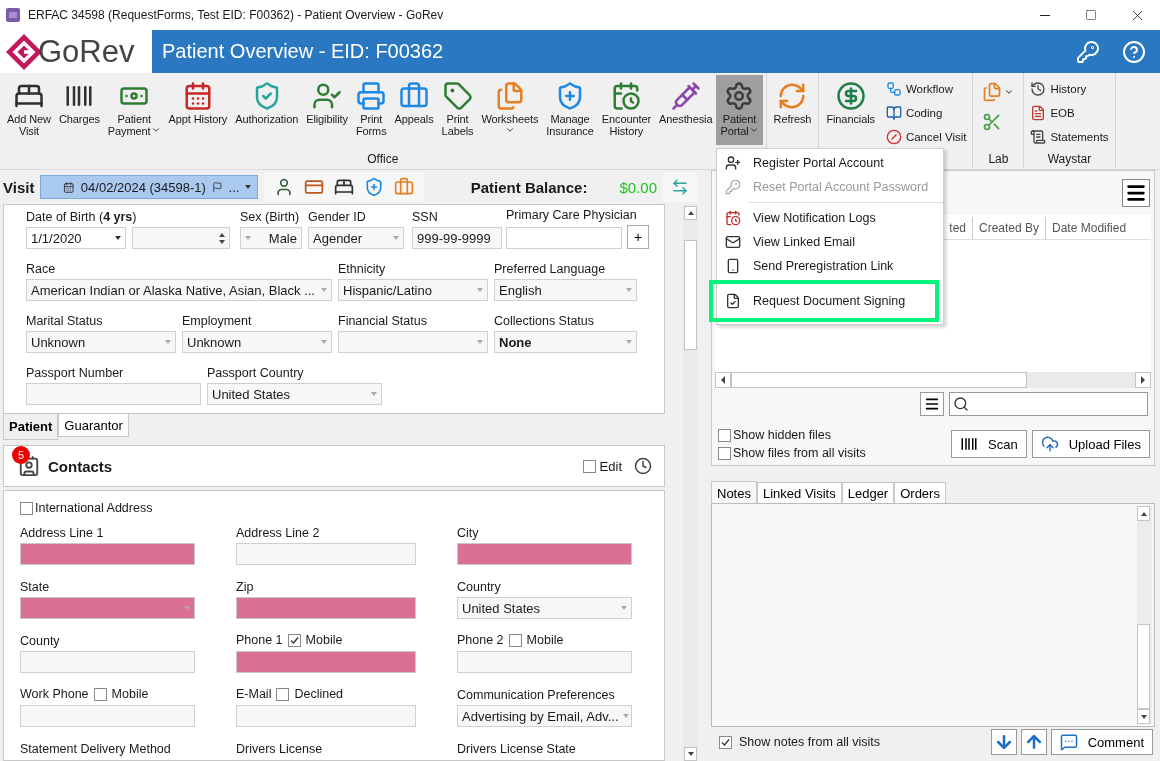 The height and width of the screenshot is (761, 1160). I want to click on ribbon-button: Eligibility, so click(327, 110).